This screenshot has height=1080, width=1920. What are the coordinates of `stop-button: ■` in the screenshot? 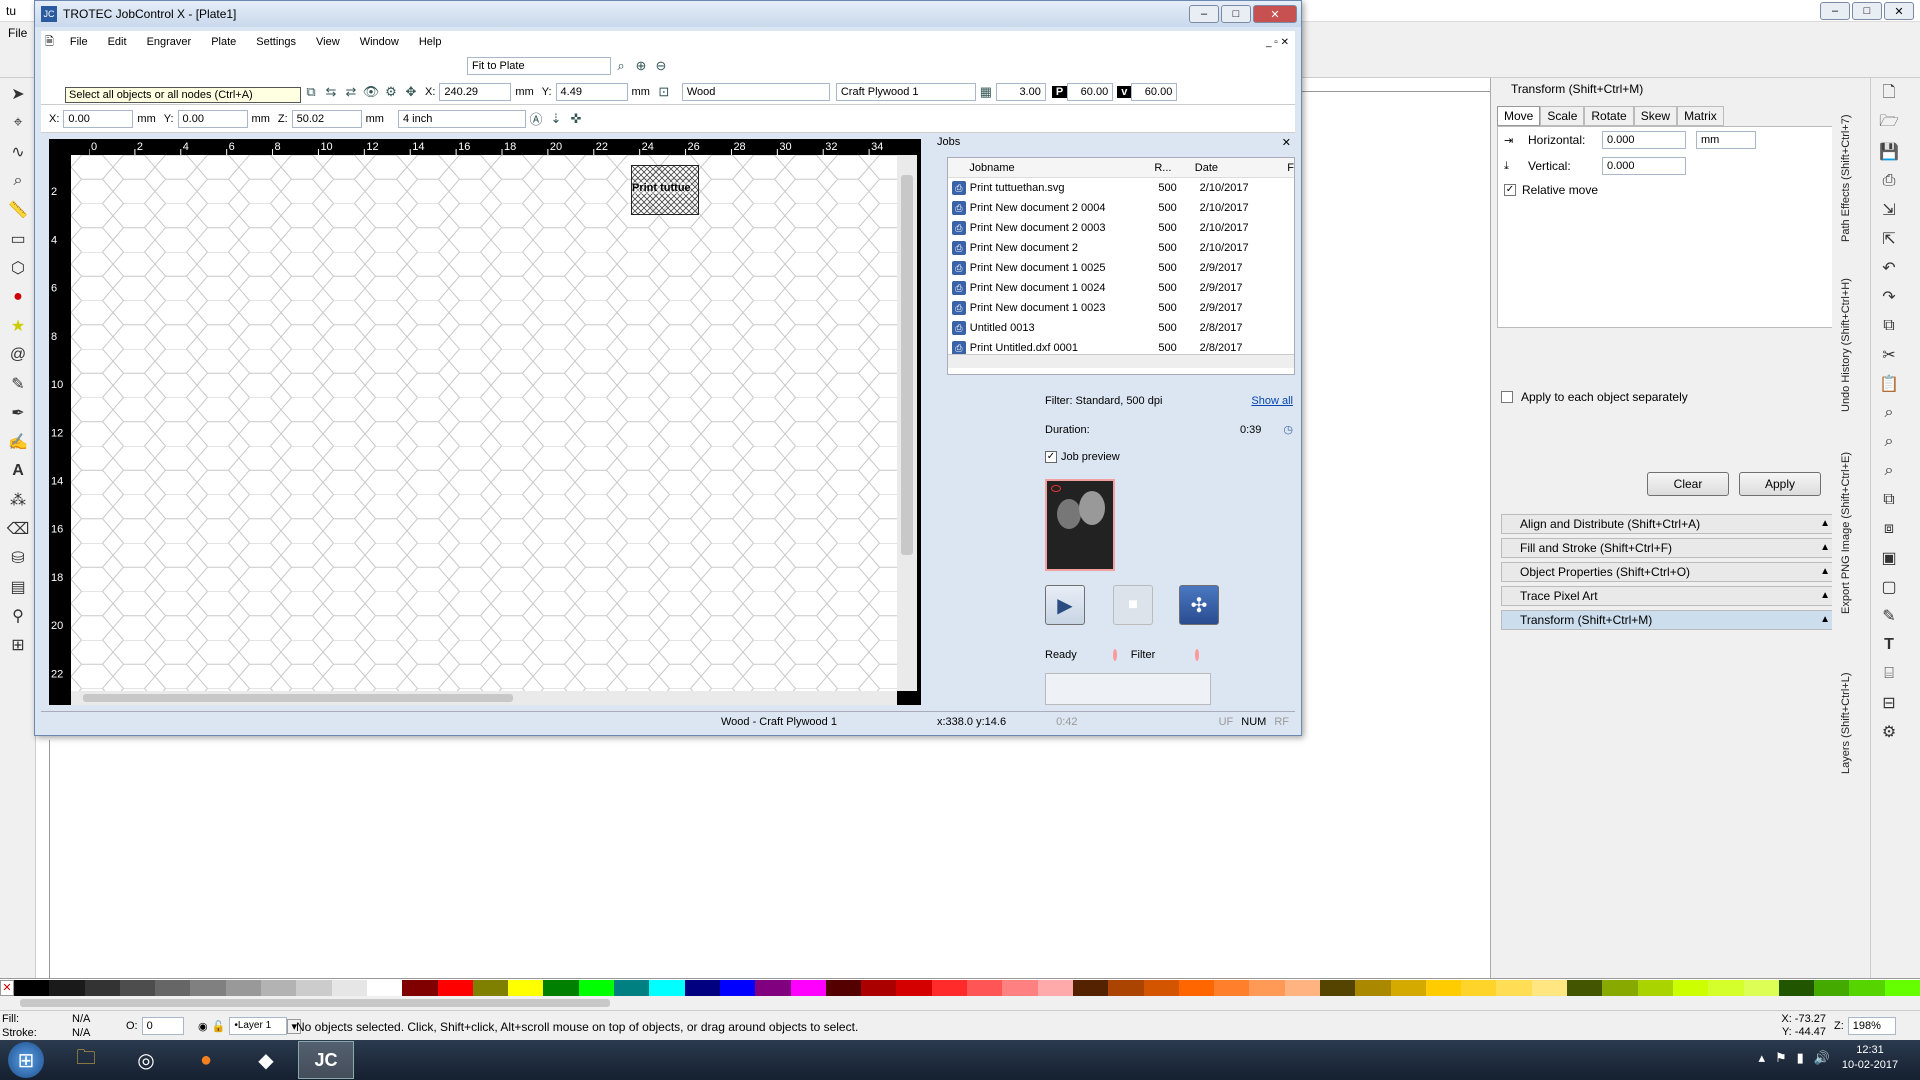 It's located at (1133, 605).